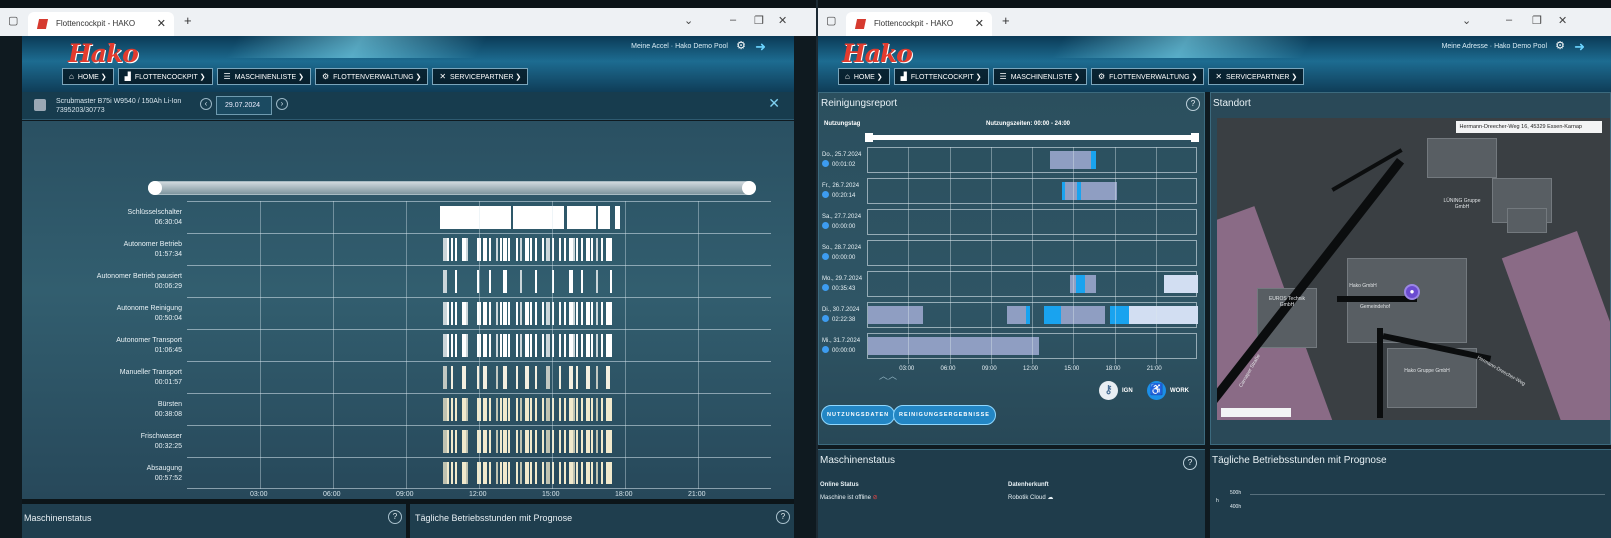 The height and width of the screenshot is (538, 1611). I want to click on usage-time-slider, so click(1032, 137).